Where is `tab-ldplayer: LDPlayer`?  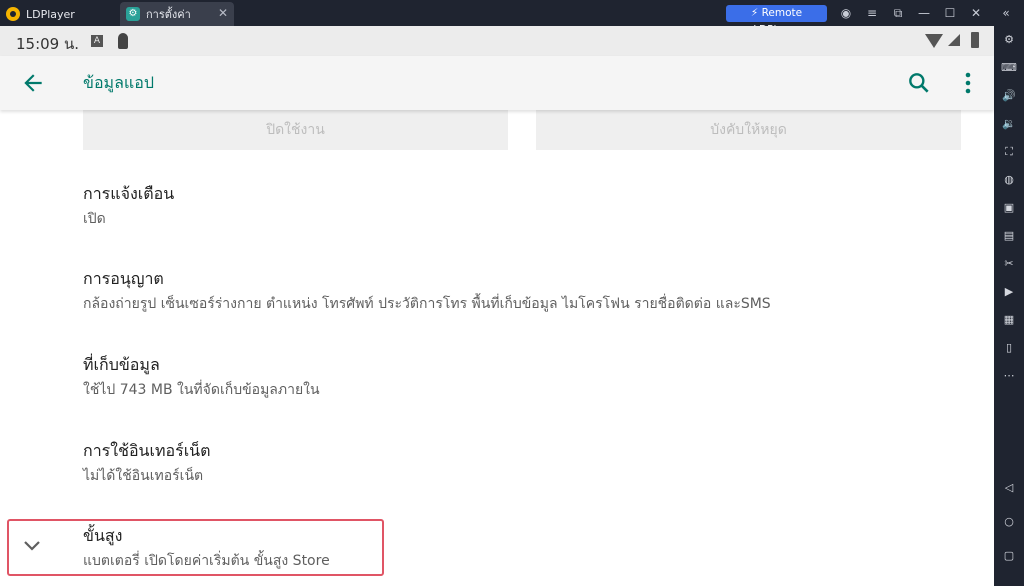
tab-ldplayer: LDPlayer is located at coordinates (61, 14).